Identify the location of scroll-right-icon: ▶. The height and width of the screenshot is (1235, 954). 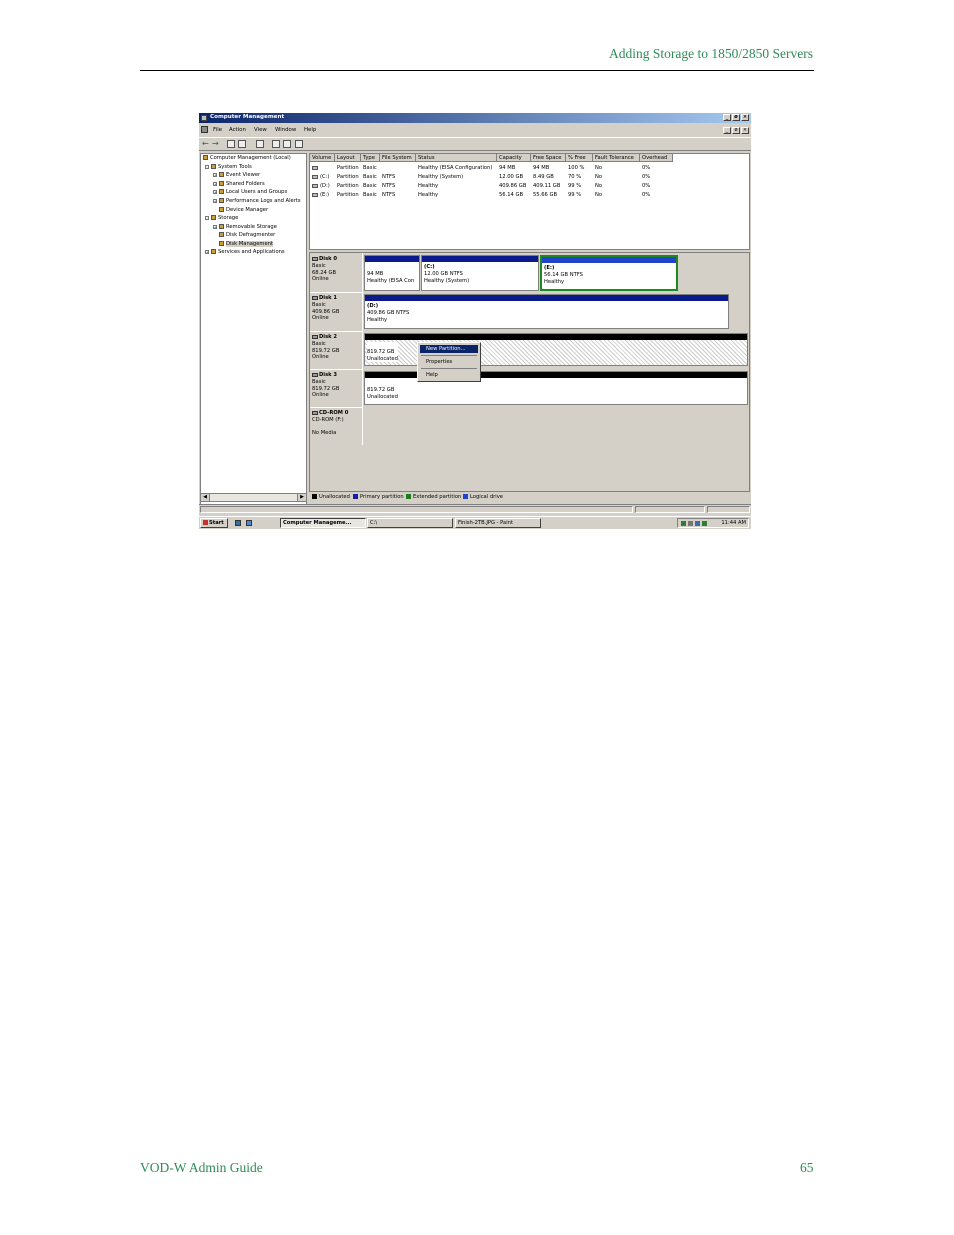
(301, 497).